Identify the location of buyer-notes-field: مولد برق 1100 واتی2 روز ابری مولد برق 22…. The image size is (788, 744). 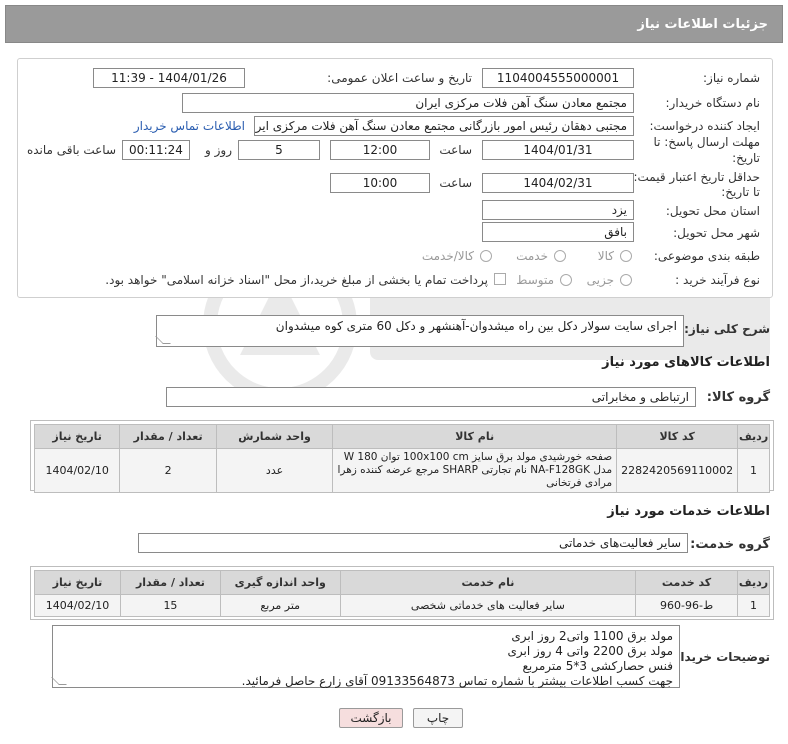
(365, 656).